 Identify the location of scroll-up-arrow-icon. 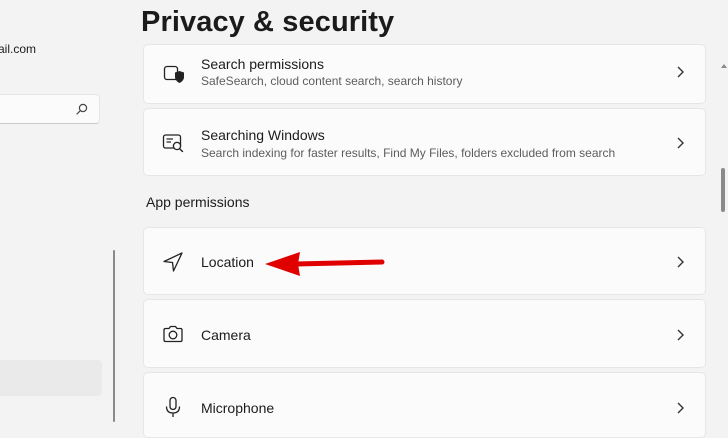
(724, 66).